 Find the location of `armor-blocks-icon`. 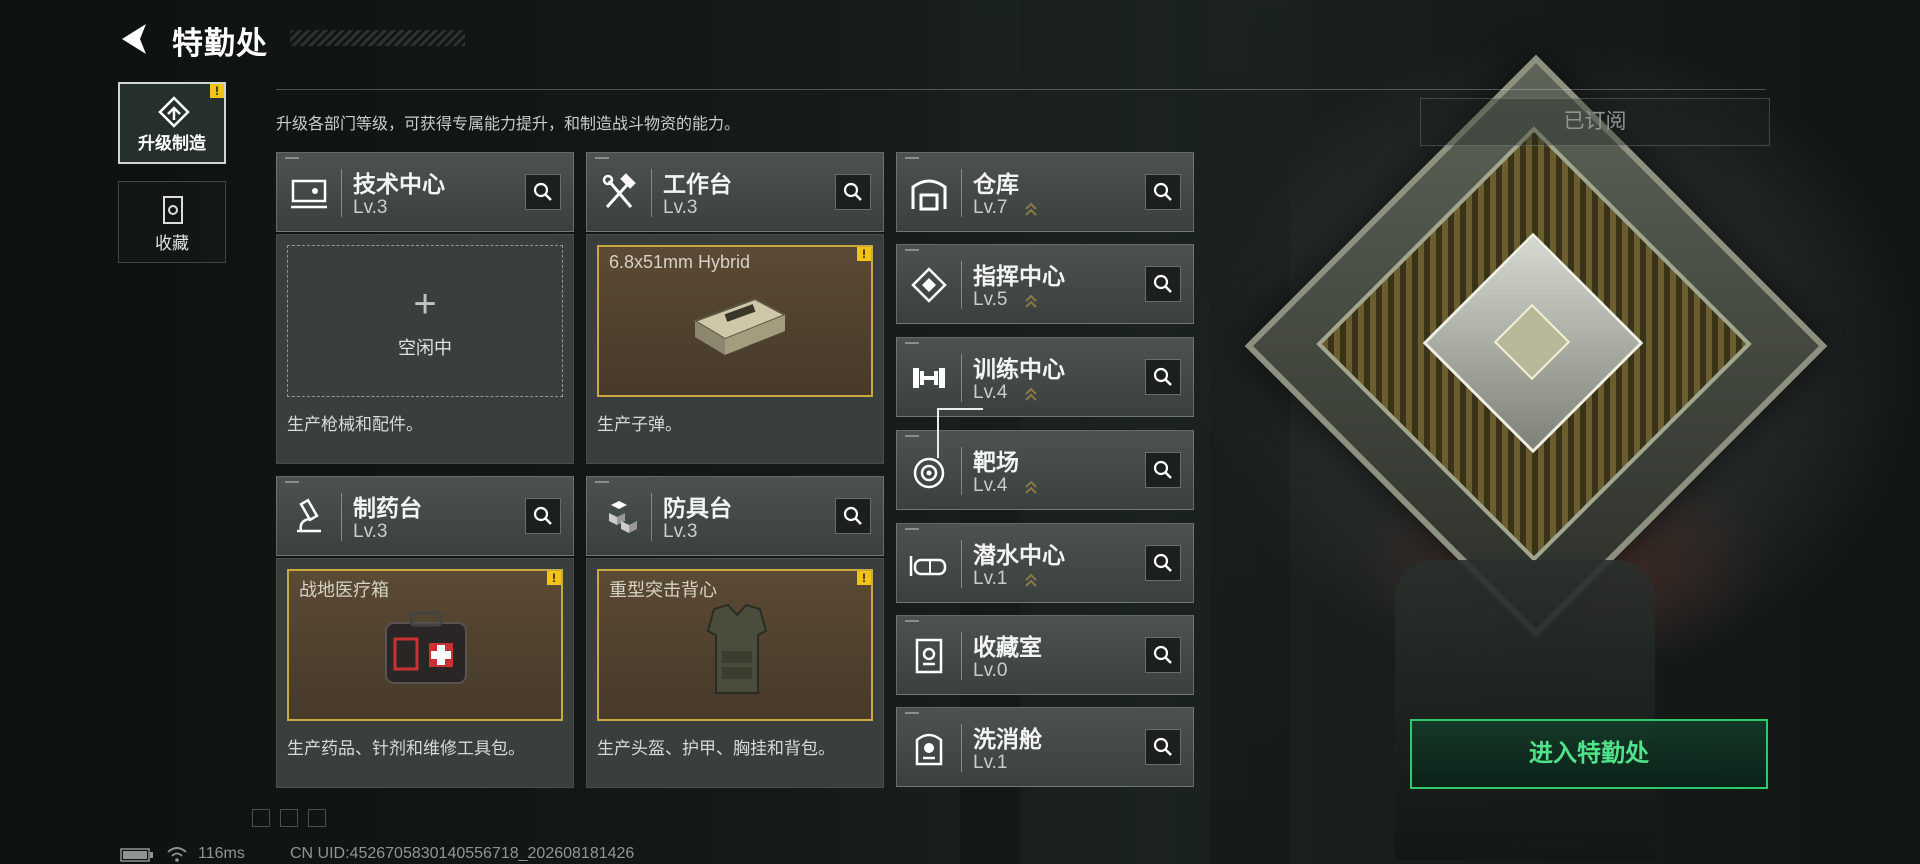

armor-blocks-icon is located at coordinates (623, 517).